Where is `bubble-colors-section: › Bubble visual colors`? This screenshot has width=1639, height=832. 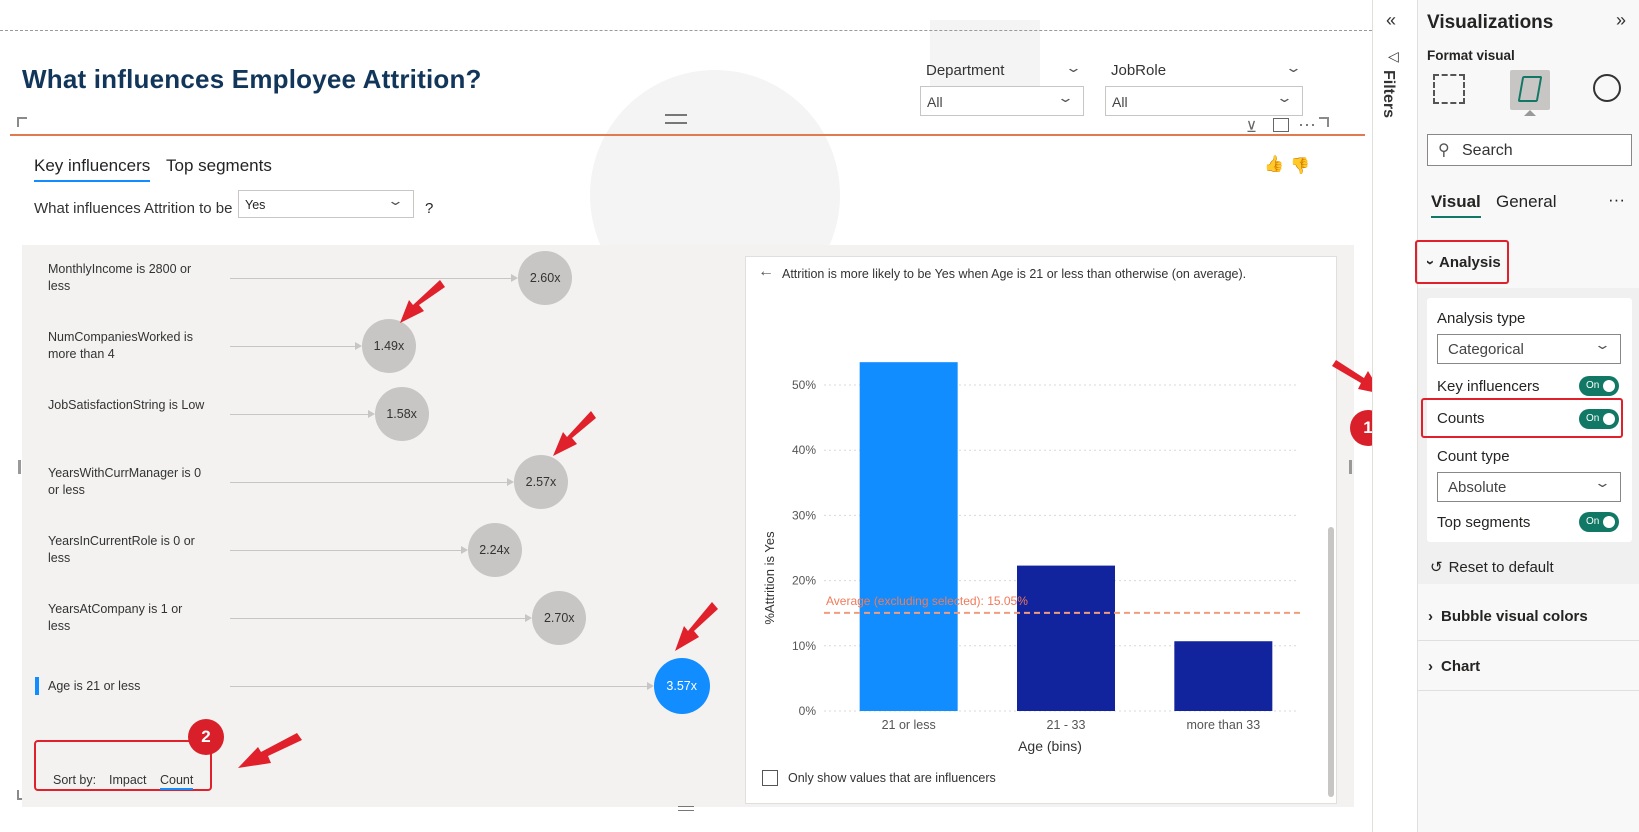 bubble-colors-section: › Bubble visual colors is located at coordinates (1508, 616).